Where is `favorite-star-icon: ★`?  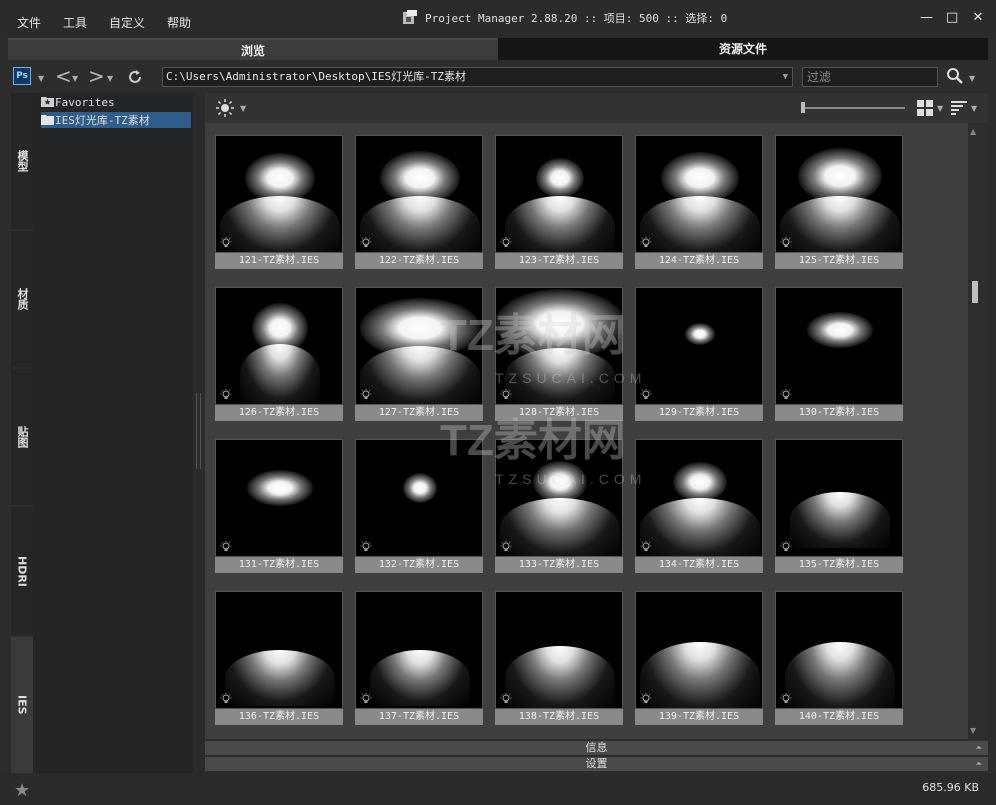
favorite-star-icon: ★ is located at coordinates (22, 790).